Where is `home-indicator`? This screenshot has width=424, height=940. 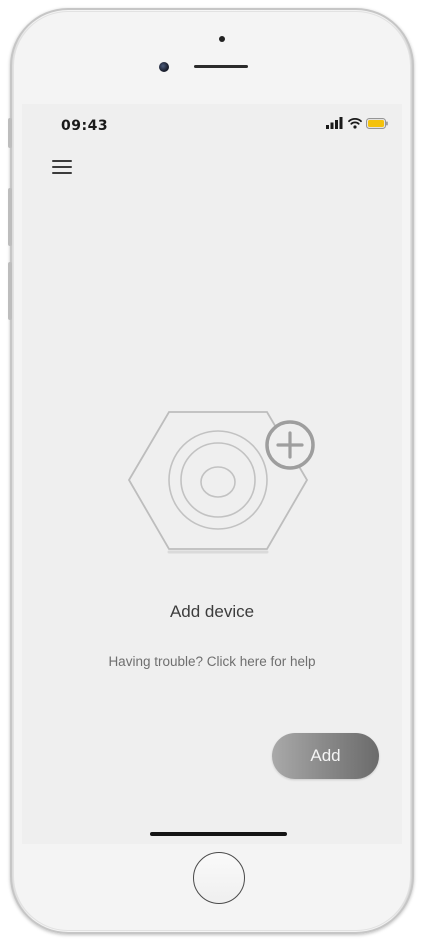 home-indicator is located at coordinates (218, 834).